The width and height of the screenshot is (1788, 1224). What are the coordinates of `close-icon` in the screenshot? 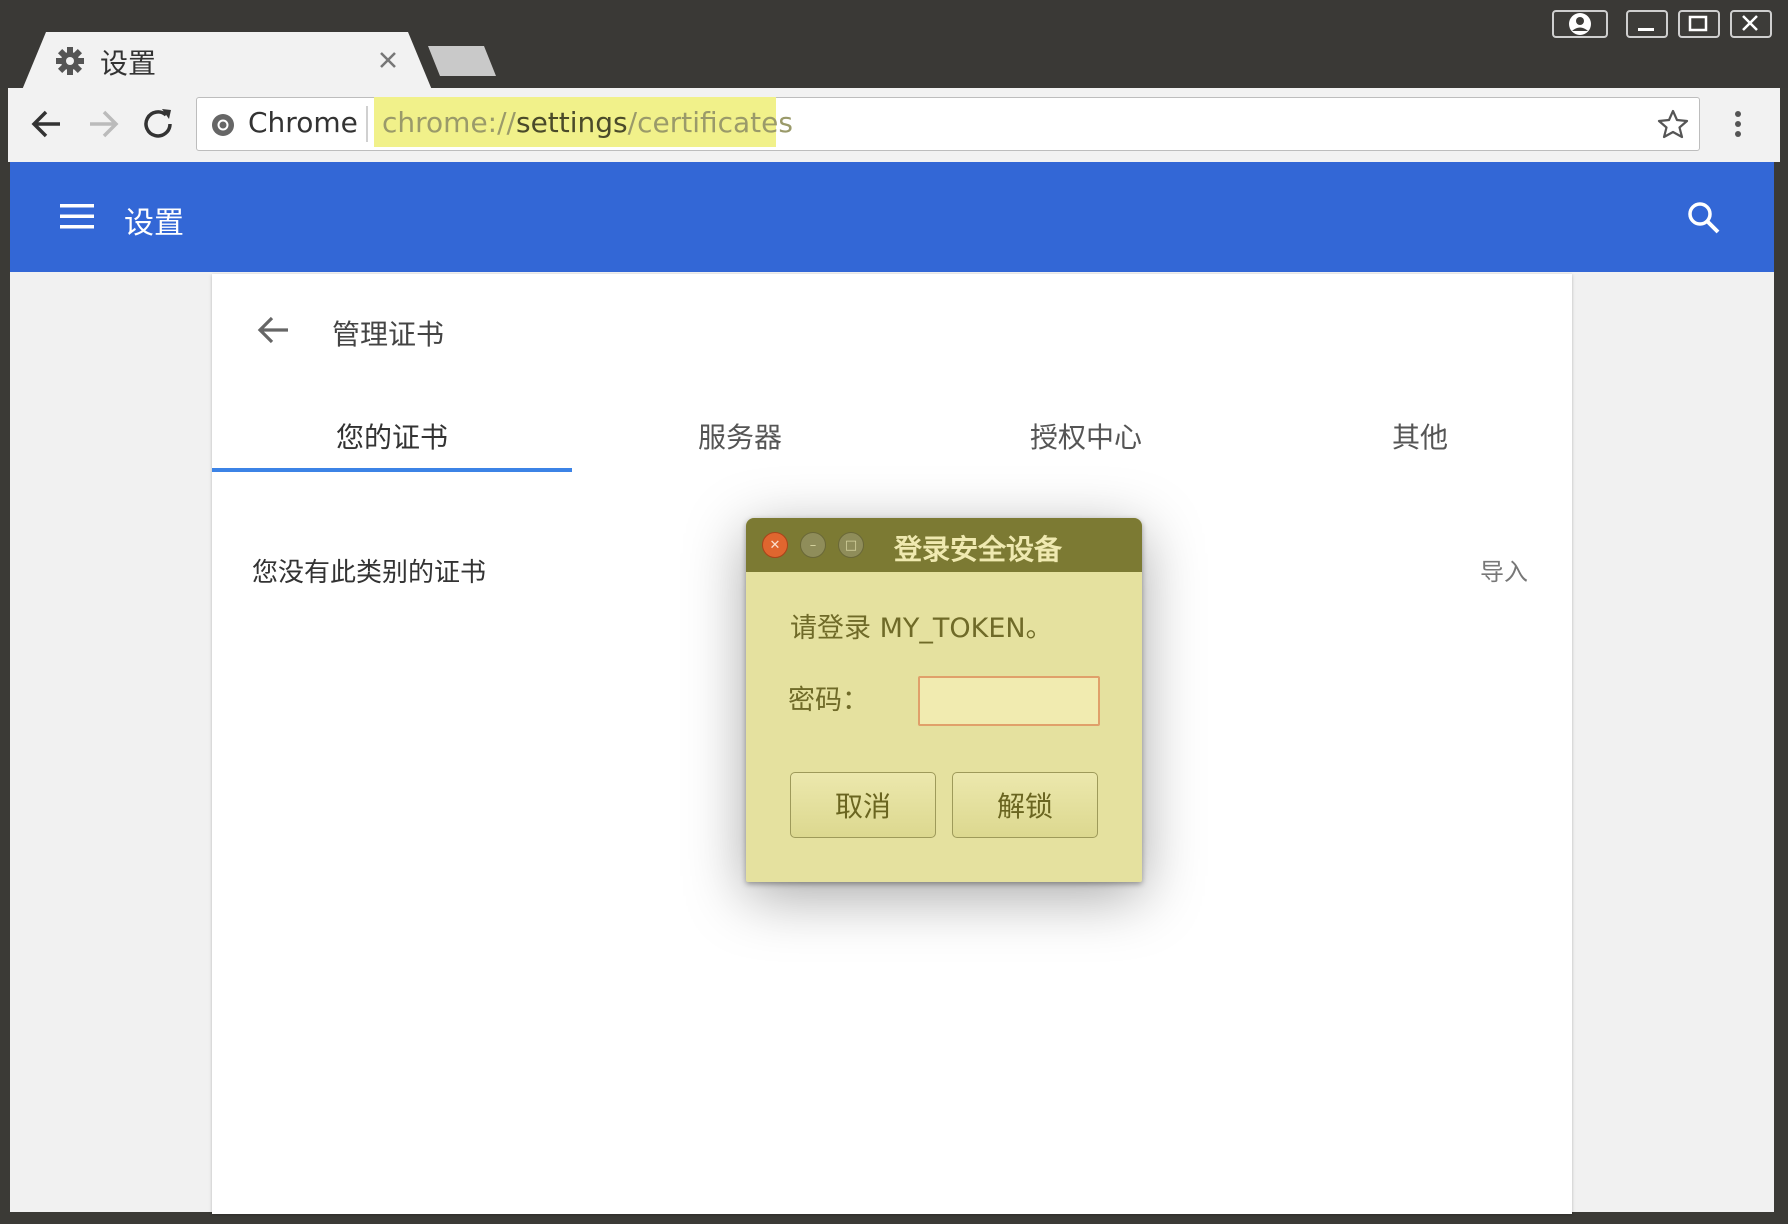 It's located at (1750, 23).